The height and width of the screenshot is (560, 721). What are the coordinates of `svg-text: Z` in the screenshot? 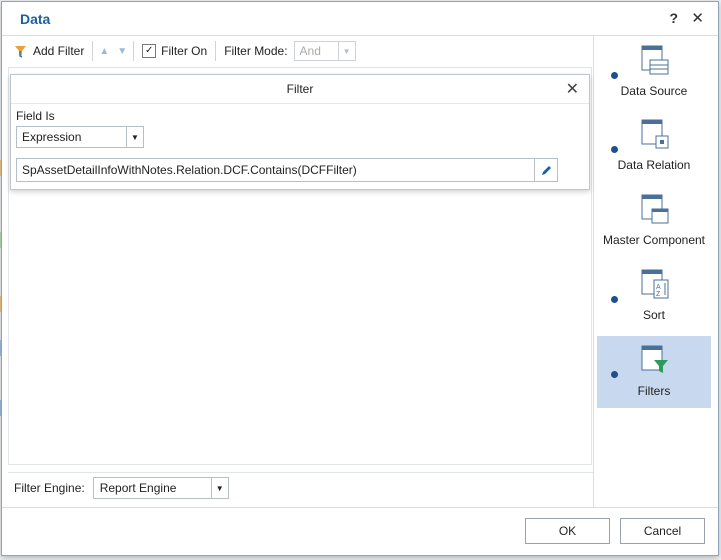 It's located at (658, 294).